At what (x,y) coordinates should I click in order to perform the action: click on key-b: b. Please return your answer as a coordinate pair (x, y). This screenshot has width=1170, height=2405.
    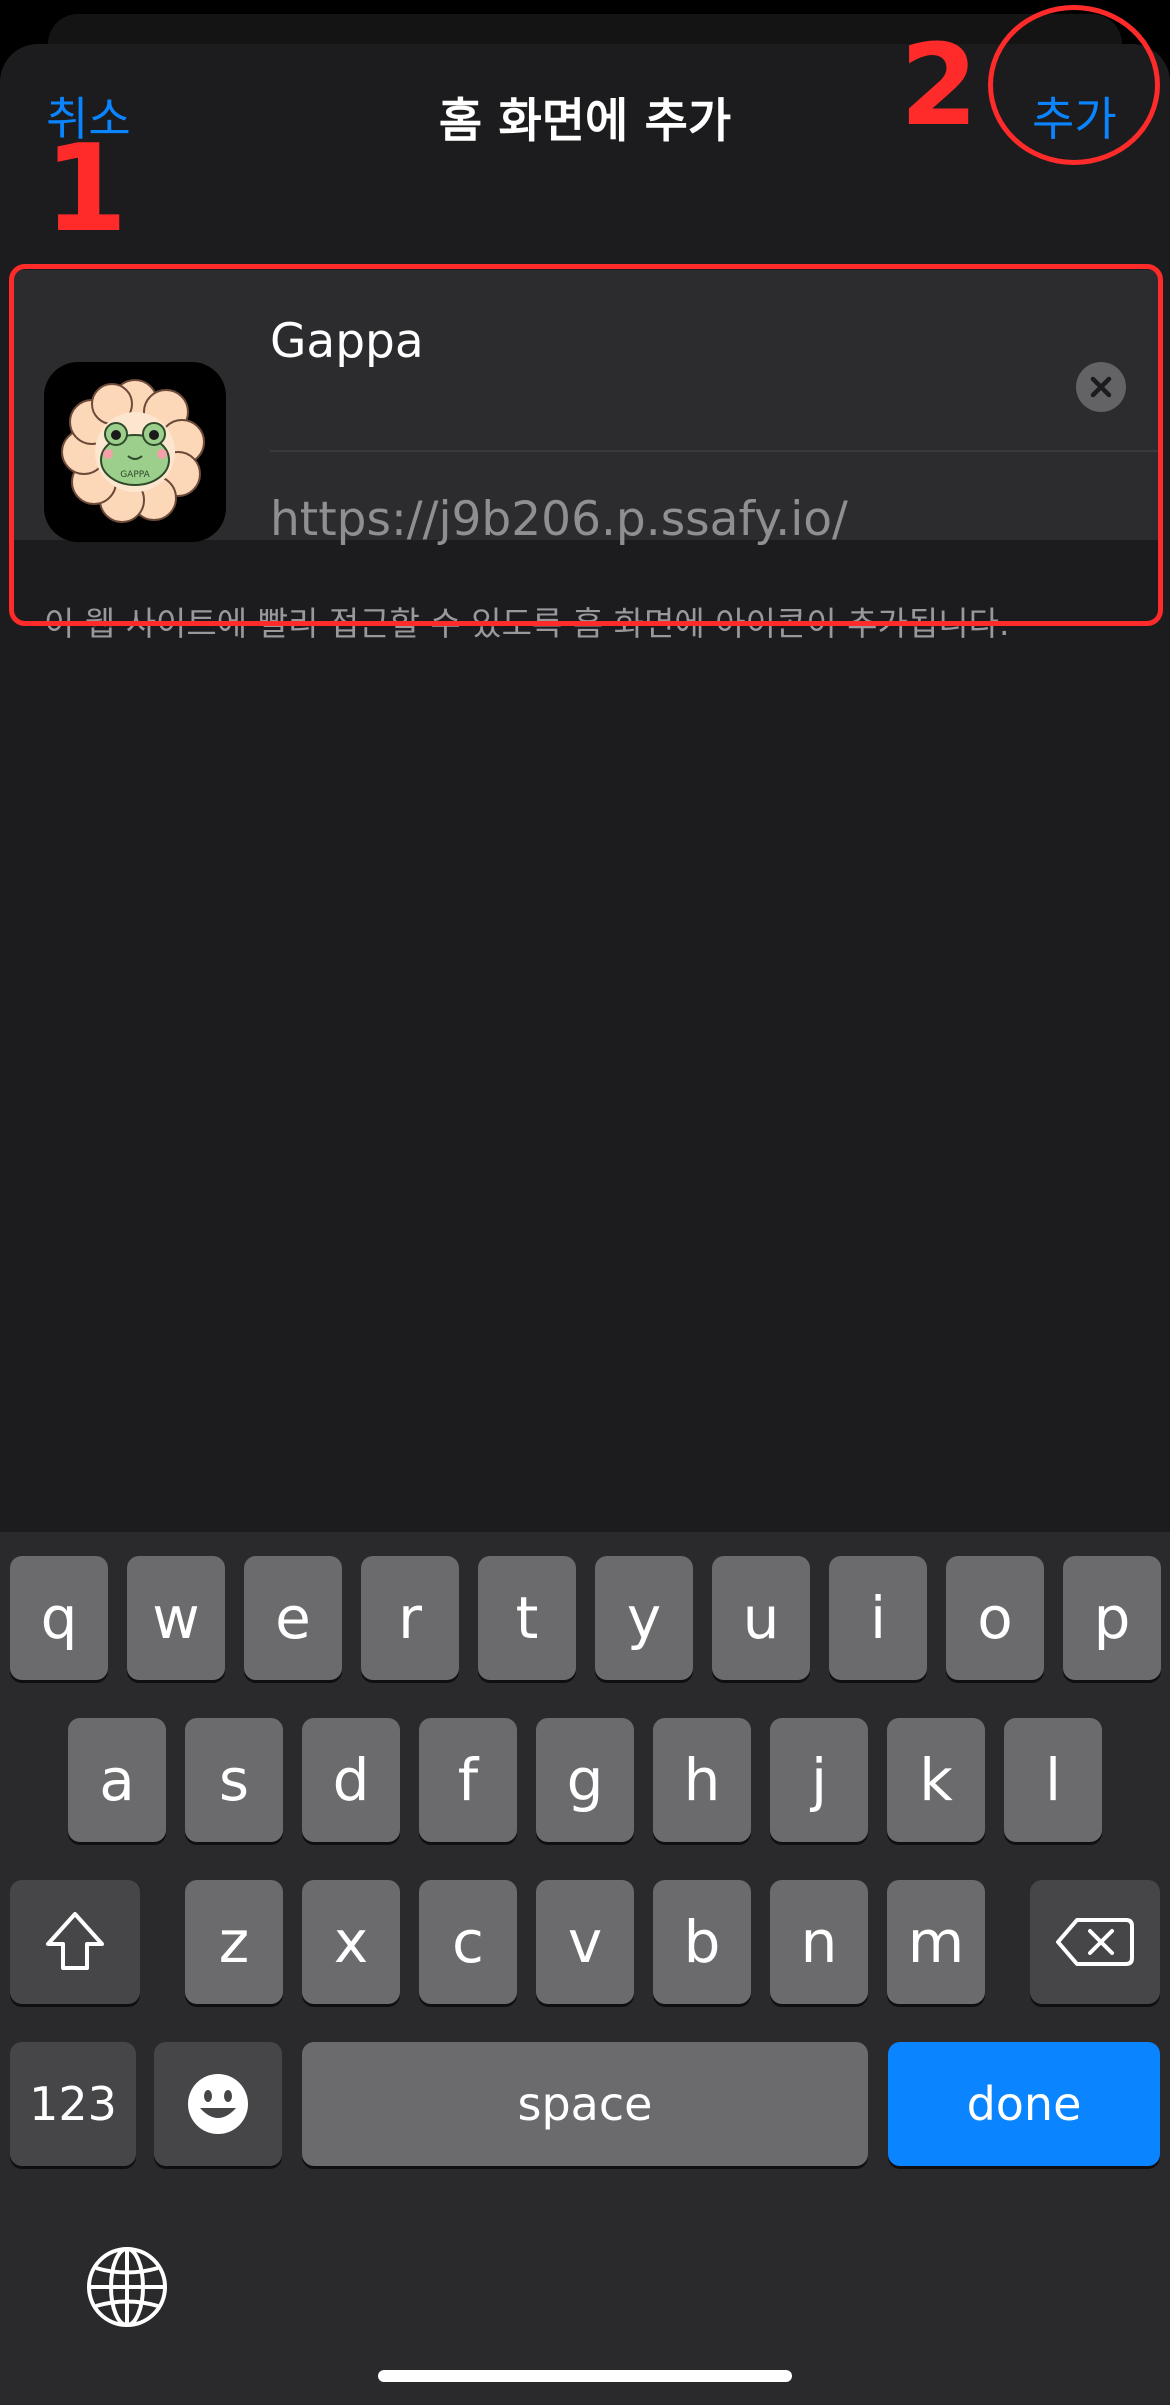
    Looking at the image, I should click on (702, 1942).